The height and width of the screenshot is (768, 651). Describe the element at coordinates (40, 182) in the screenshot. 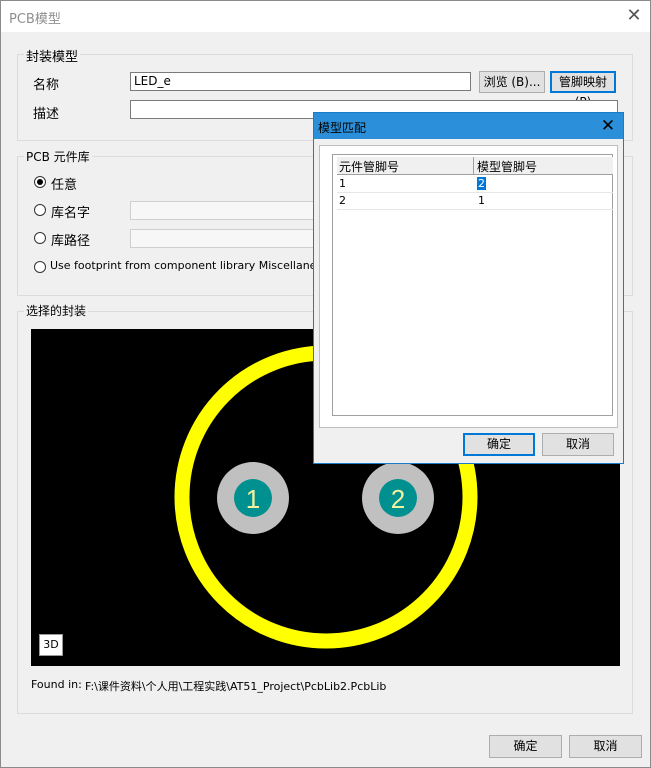

I see `radio-any-indicator` at that location.